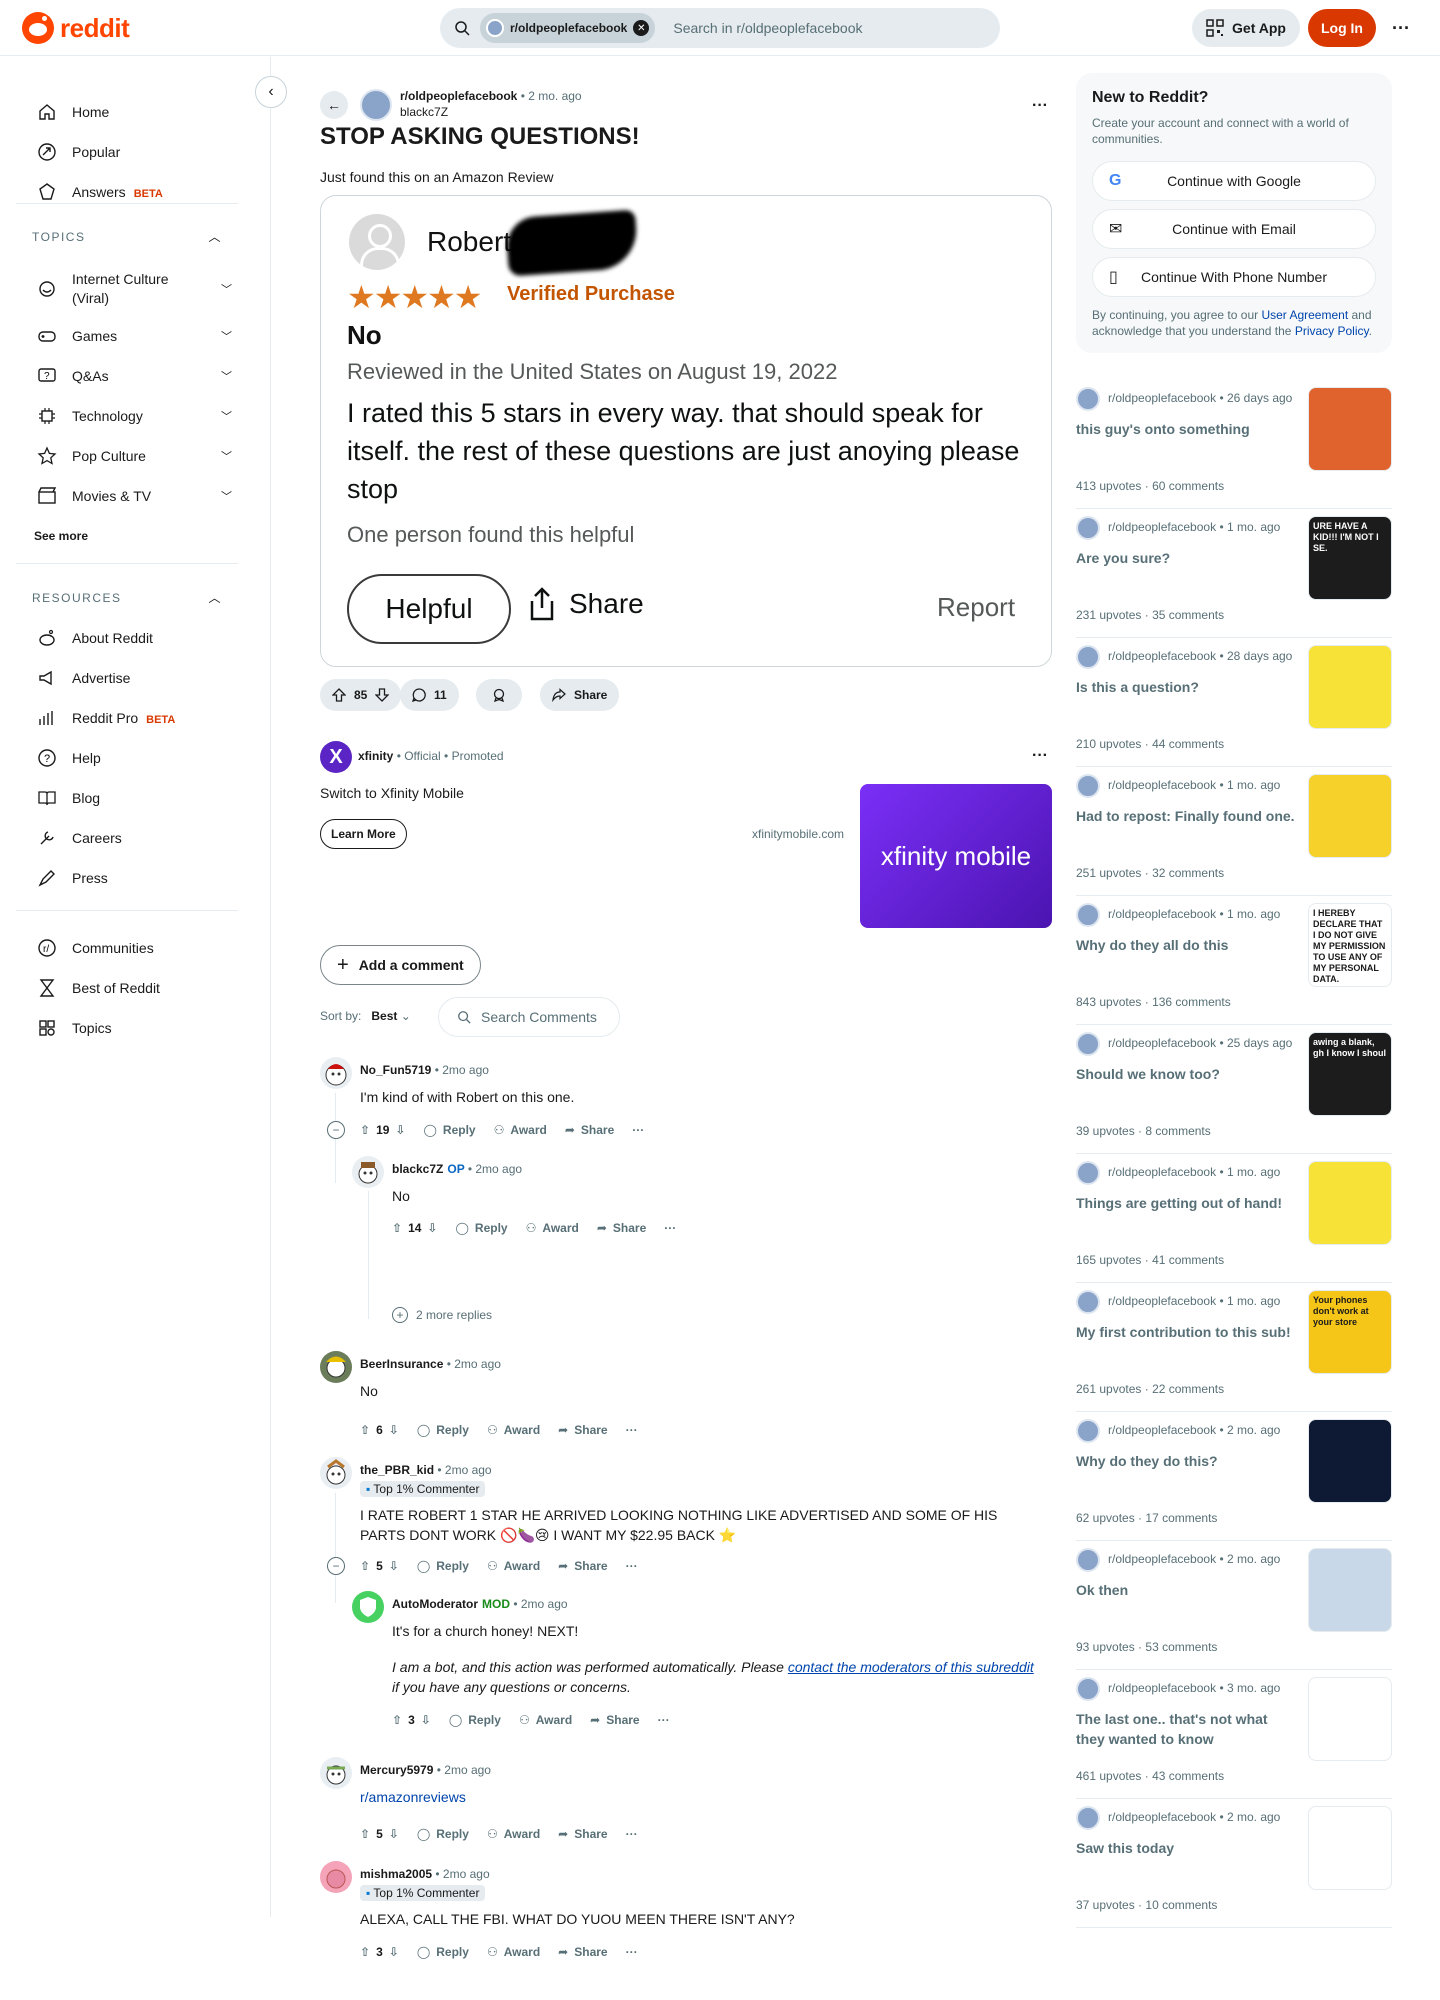  What do you see at coordinates (1350, 1332) in the screenshot?
I see `related-post-thumbnail: Your phones don't work at your store` at bounding box center [1350, 1332].